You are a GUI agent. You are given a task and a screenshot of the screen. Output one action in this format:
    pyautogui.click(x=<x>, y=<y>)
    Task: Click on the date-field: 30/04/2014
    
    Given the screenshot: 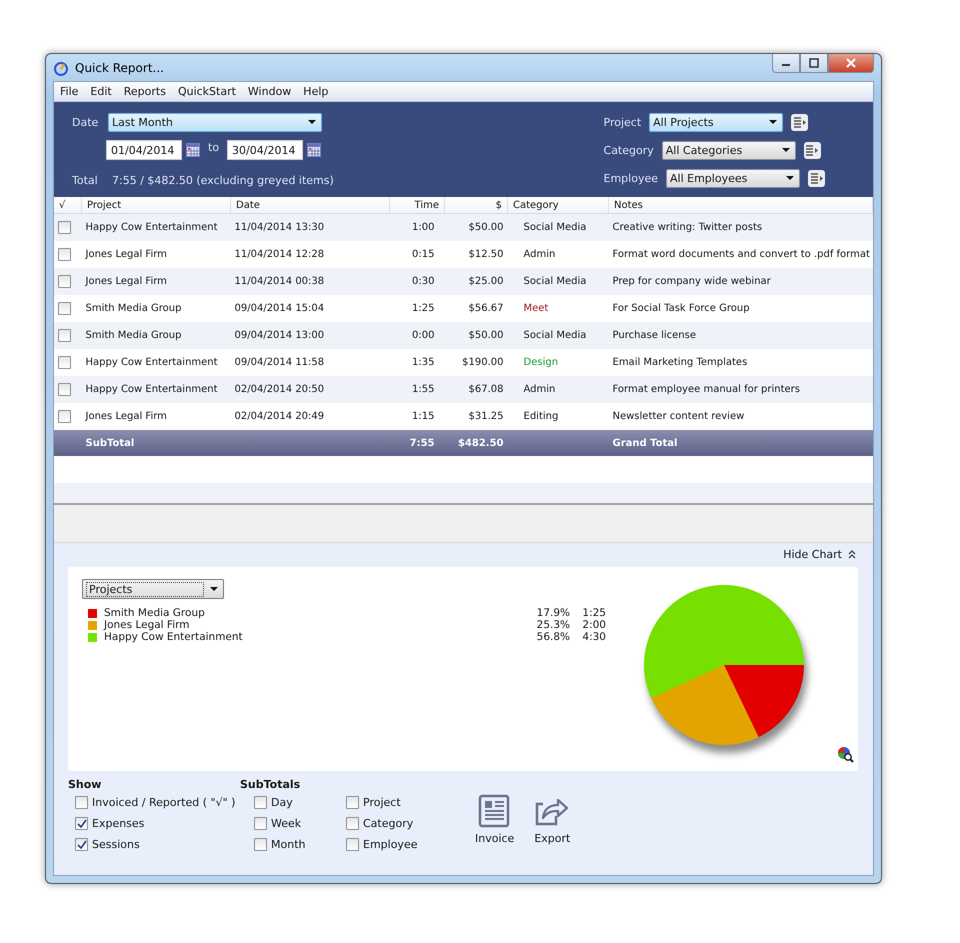 What is the action you would take?
    pyautogui.click(x=265, y=150)
    